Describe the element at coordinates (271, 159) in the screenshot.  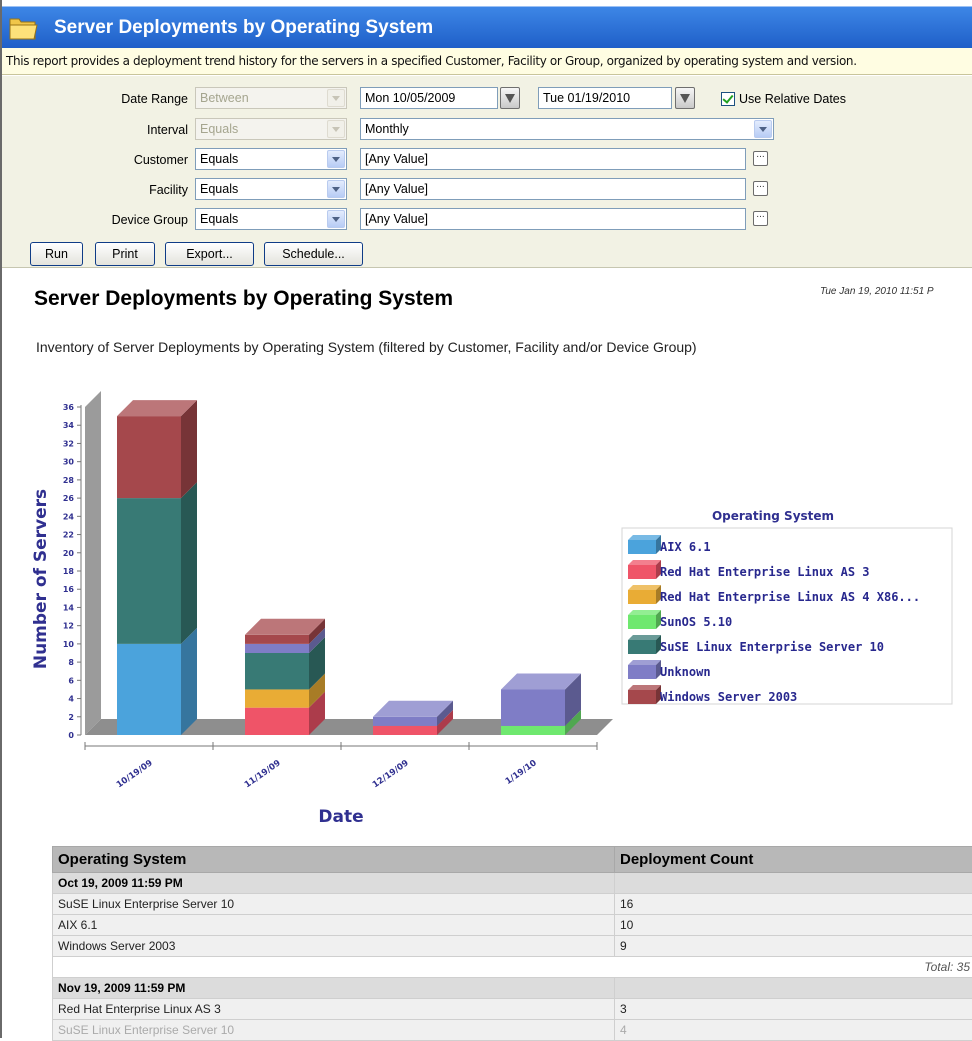
I see `customer-operator-select: Equals` at that location.